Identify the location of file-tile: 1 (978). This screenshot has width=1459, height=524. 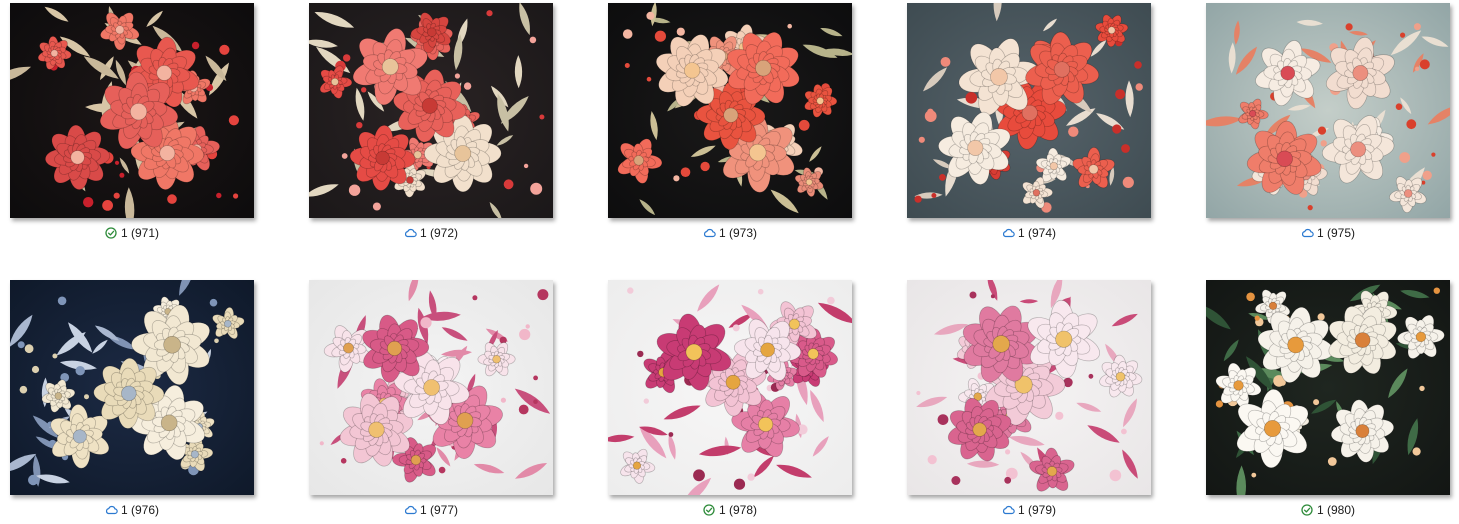
(731, 402).